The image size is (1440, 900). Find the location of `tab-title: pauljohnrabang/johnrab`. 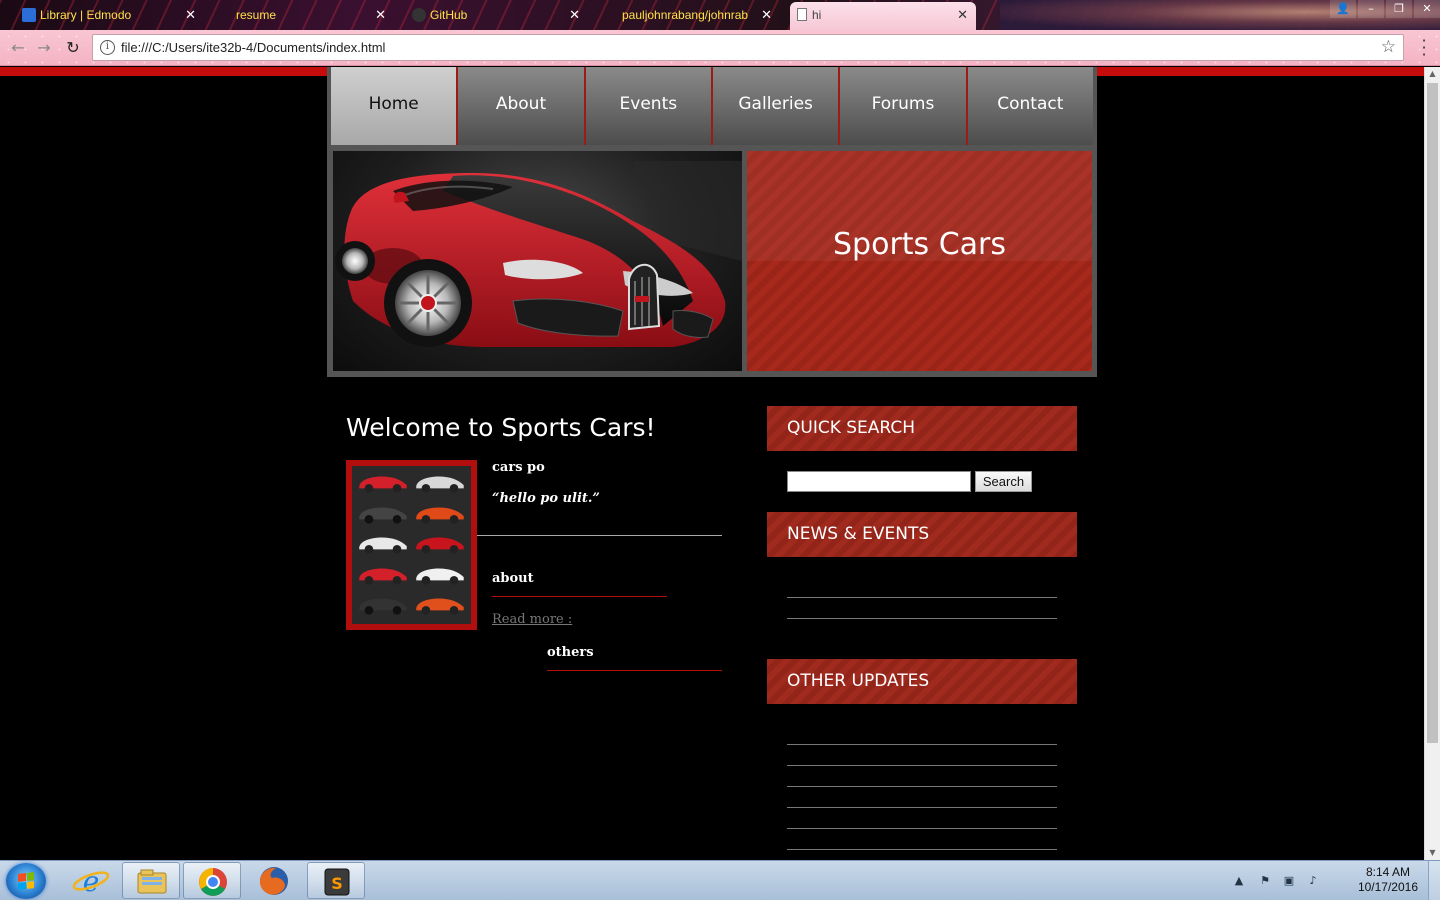

tab-title: pauljohnrabang/johnrab is located at coordinates (685, 15).